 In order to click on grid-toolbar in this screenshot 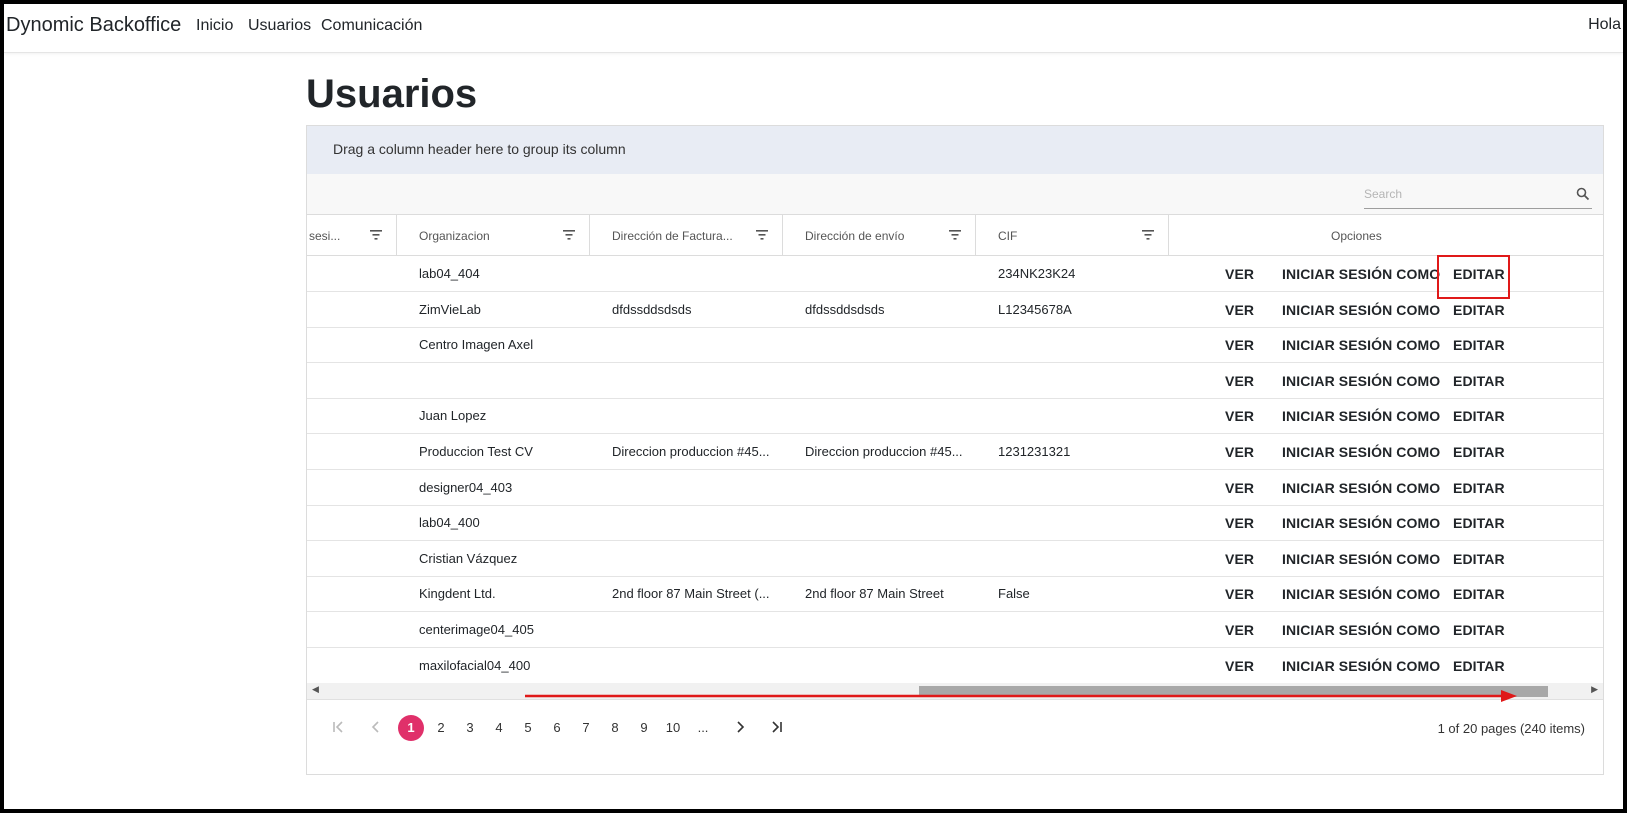, I will do `click(955, 194)`.